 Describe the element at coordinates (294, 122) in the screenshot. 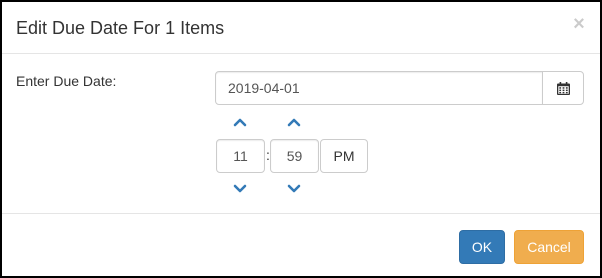

I see `minute-increment-chevron-up-icon` at that location.